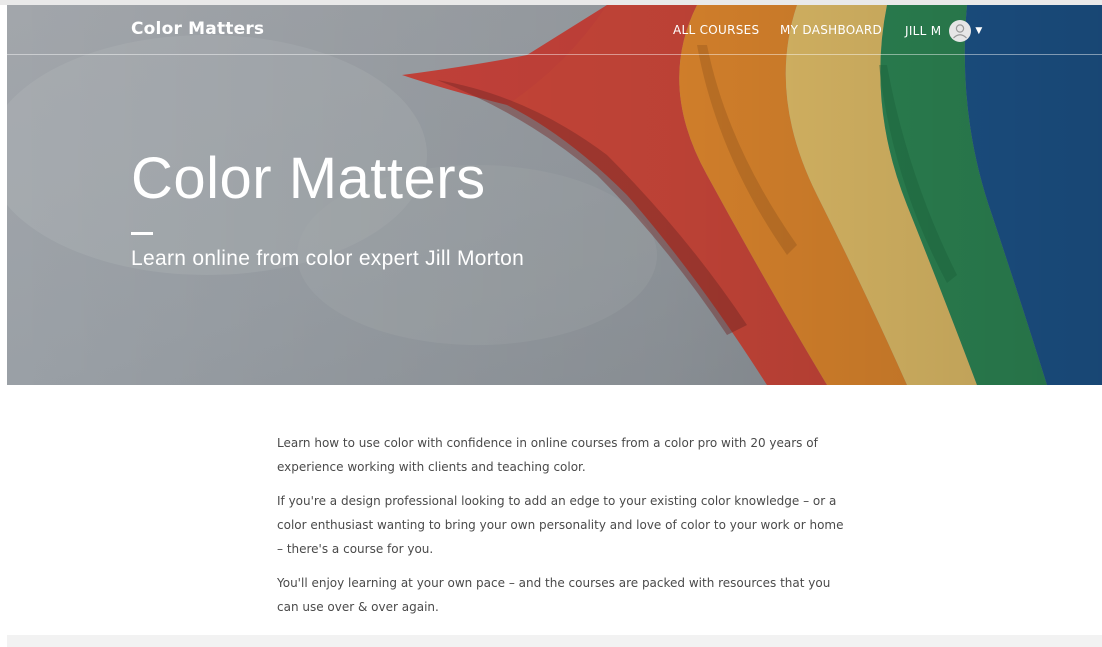  What do you see at coordinates (831, 30) in the screenshot?
I see `nav-my-dashboard-link: MY DASHBOARD` at bounding box center [831, 30].